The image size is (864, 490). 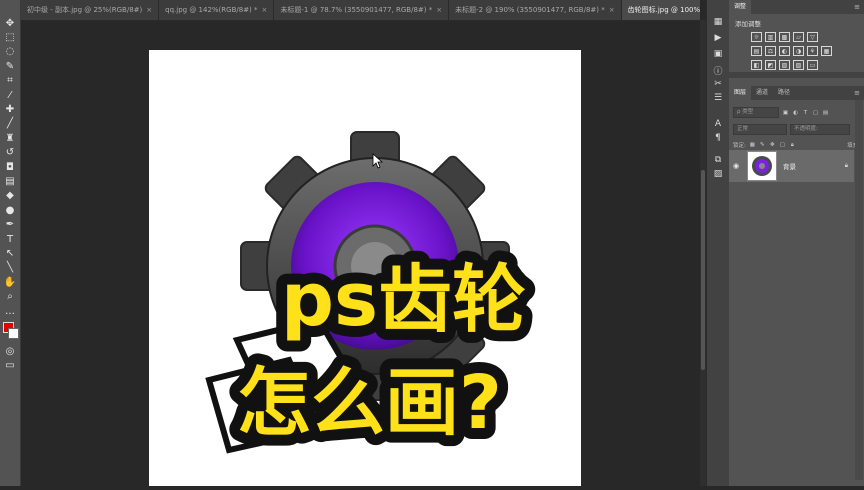 I want to click on move-icon: ✥, so click(x=10, y=23).